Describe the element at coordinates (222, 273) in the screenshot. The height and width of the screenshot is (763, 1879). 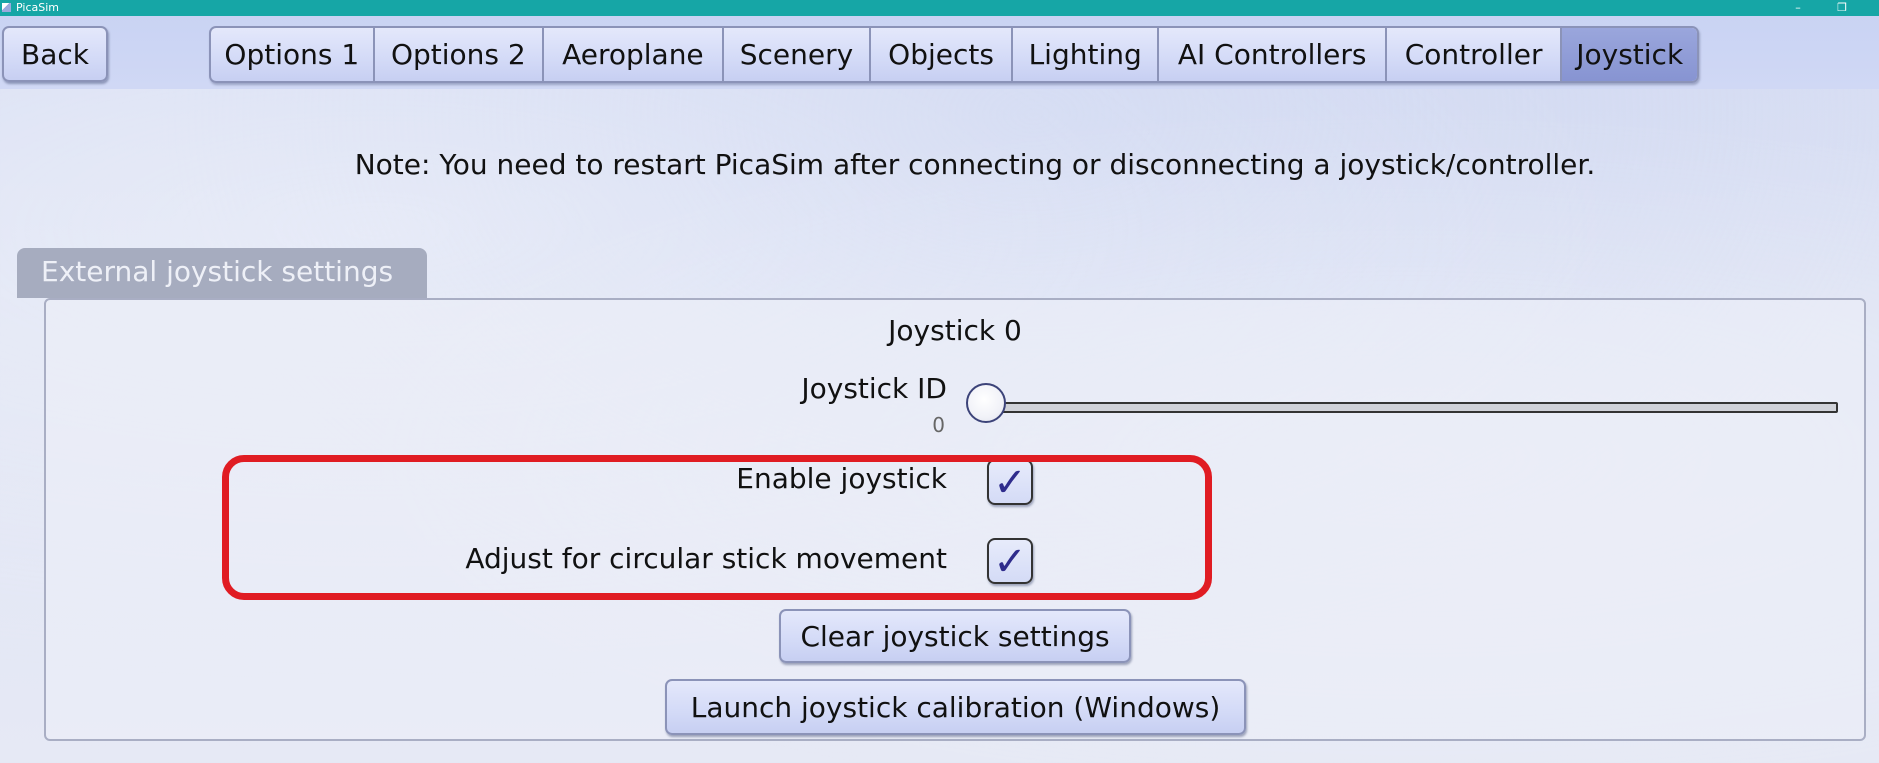
I see `section-header: External joystick settings` at that location.